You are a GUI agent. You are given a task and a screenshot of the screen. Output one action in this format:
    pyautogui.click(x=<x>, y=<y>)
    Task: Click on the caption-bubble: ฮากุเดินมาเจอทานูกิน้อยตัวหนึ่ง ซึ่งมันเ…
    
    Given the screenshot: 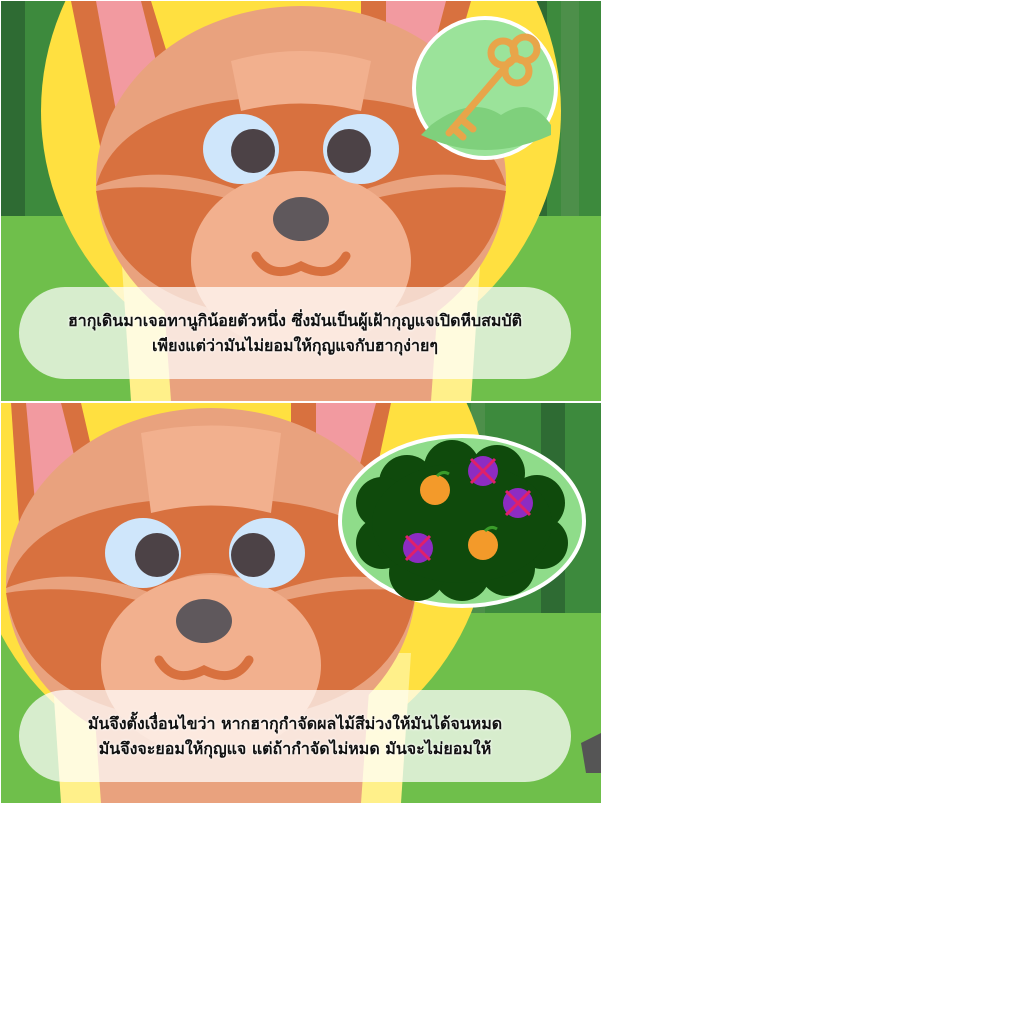 What is the action you would take?
    pyautogui.click(x=295, y=333)
    